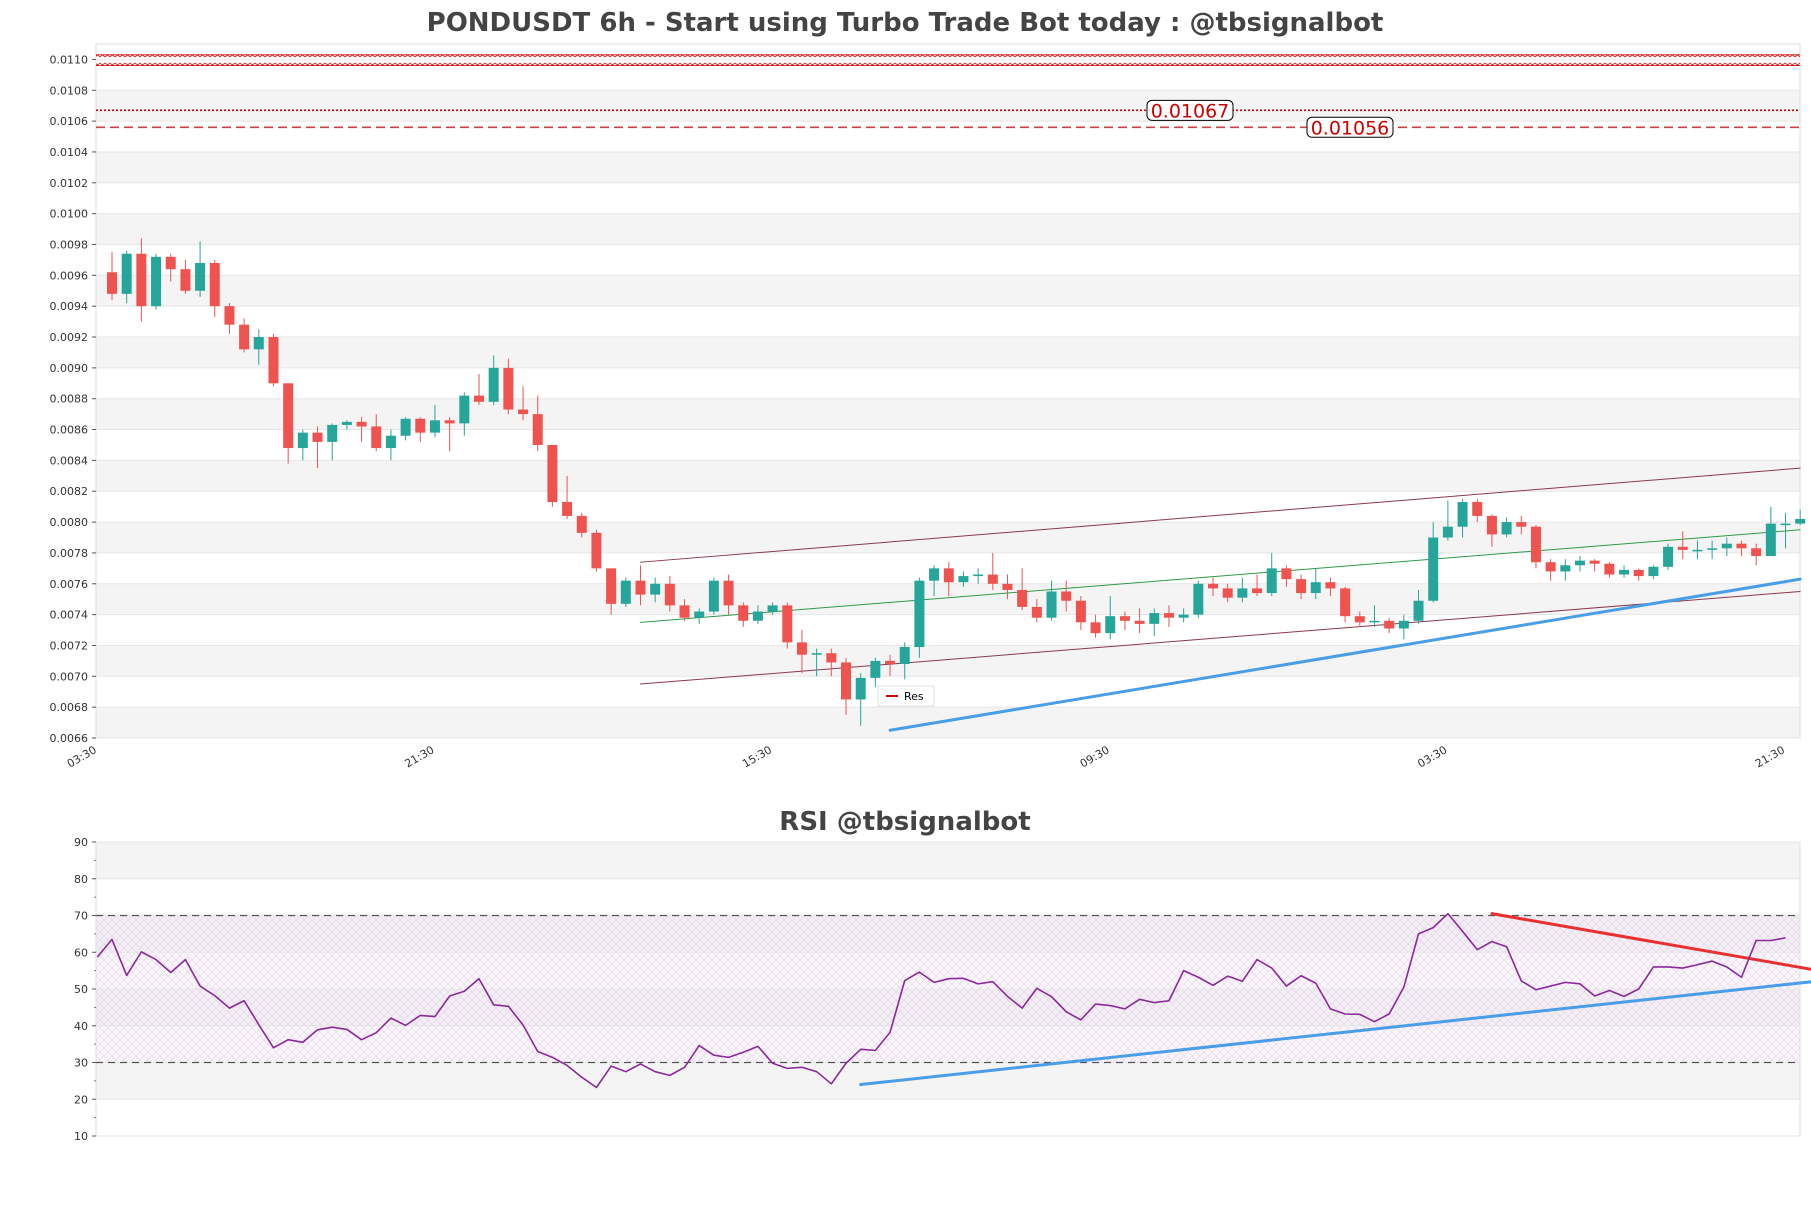  I want to click on price-y-tick-label: 0.0092, so click(69, 337).